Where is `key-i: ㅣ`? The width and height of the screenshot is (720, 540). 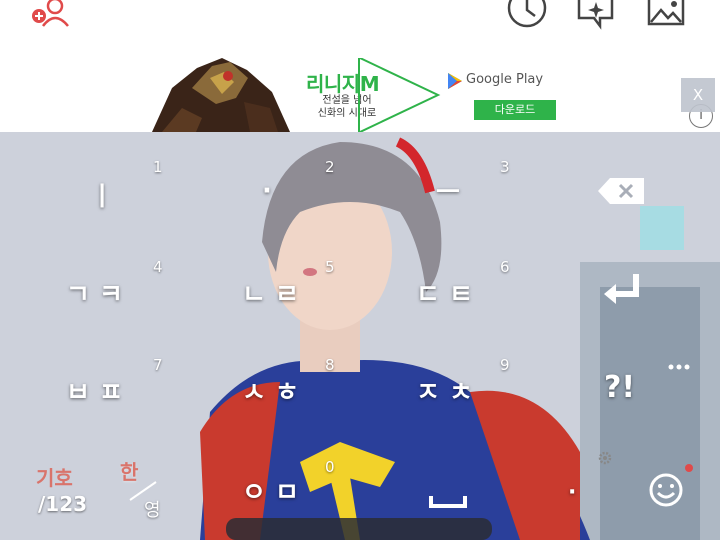 key-i: ㅣ is located at coordinates (102, 194).